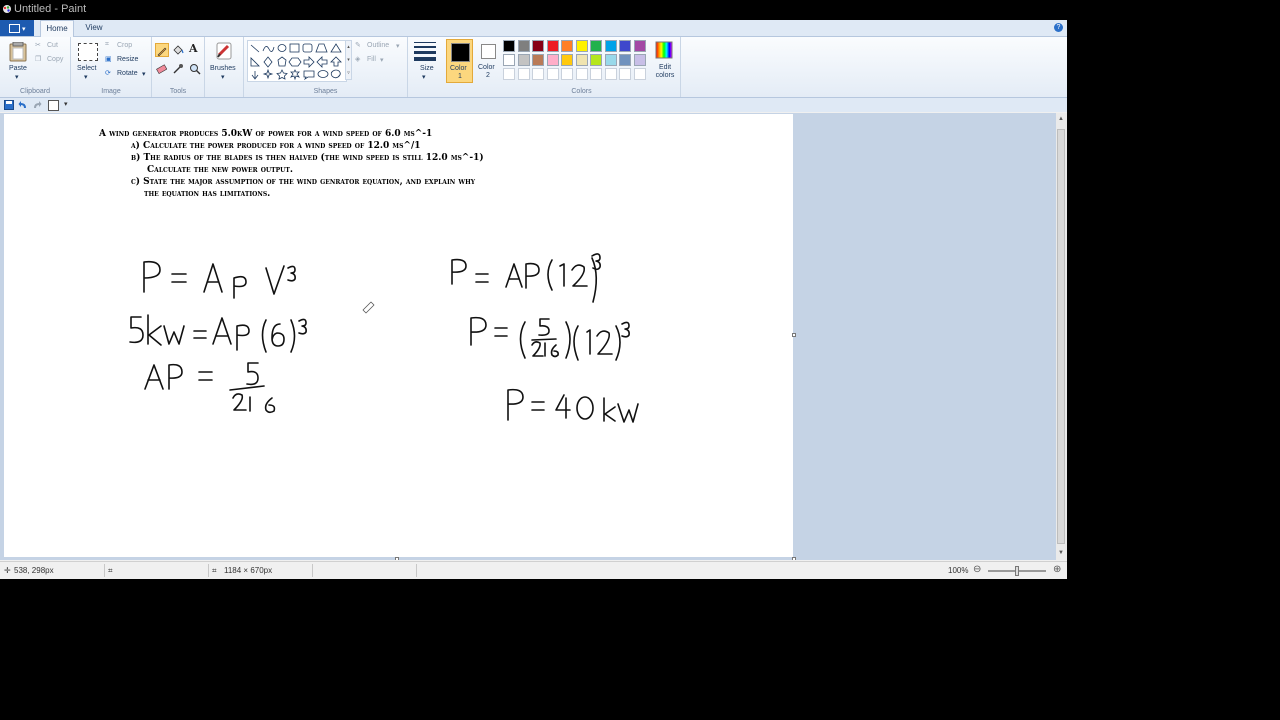  Describe the element at coordinates (375, 60) in the screenshot. I see `fill-button: ◈ Fill ▾` at that location.